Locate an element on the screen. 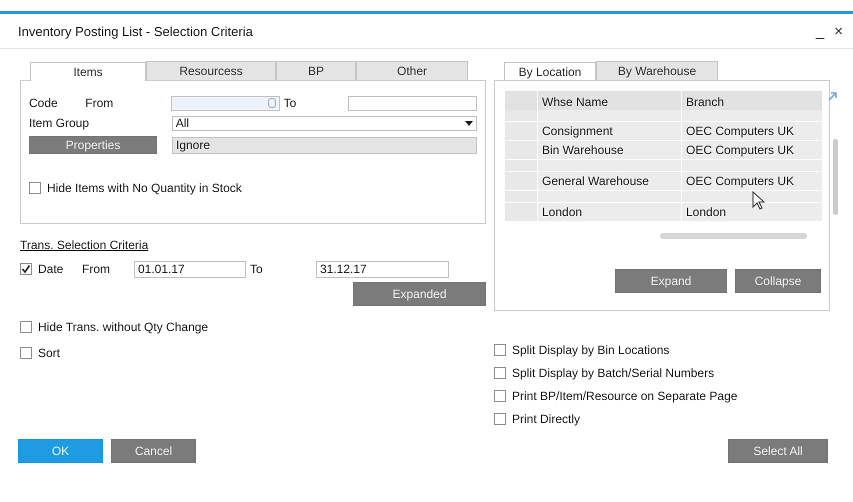  checkbox-label: Hide Items with No Quantity in Stock is located at coordinates (144, 188).